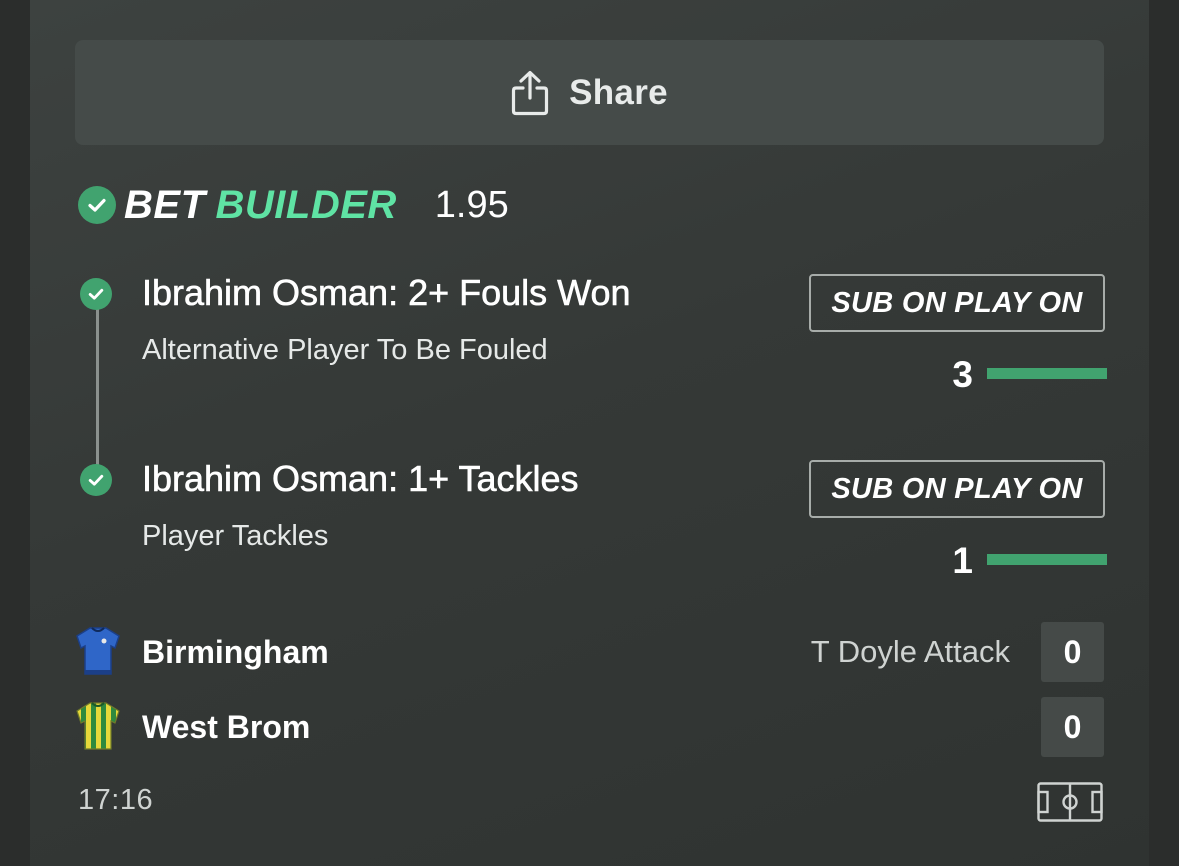 Image resolution: width=1179 pixels, height=866 pixels. Describe the element at coordinates (618, 92) in the screenshot. I see `share-label: Share` at that location.